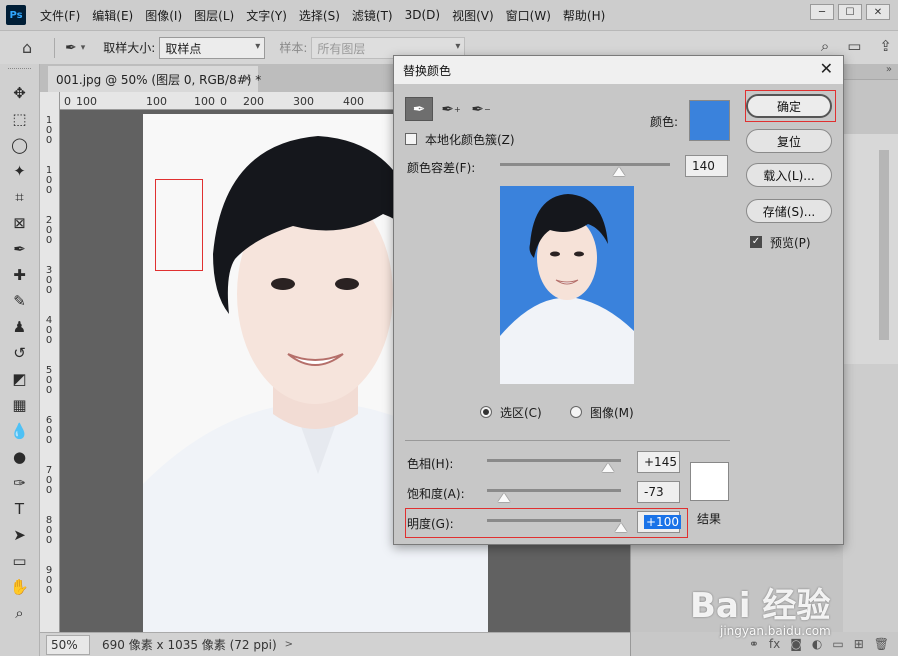  I want to click on hand-tool-icon: ✋, so click(19, 587).